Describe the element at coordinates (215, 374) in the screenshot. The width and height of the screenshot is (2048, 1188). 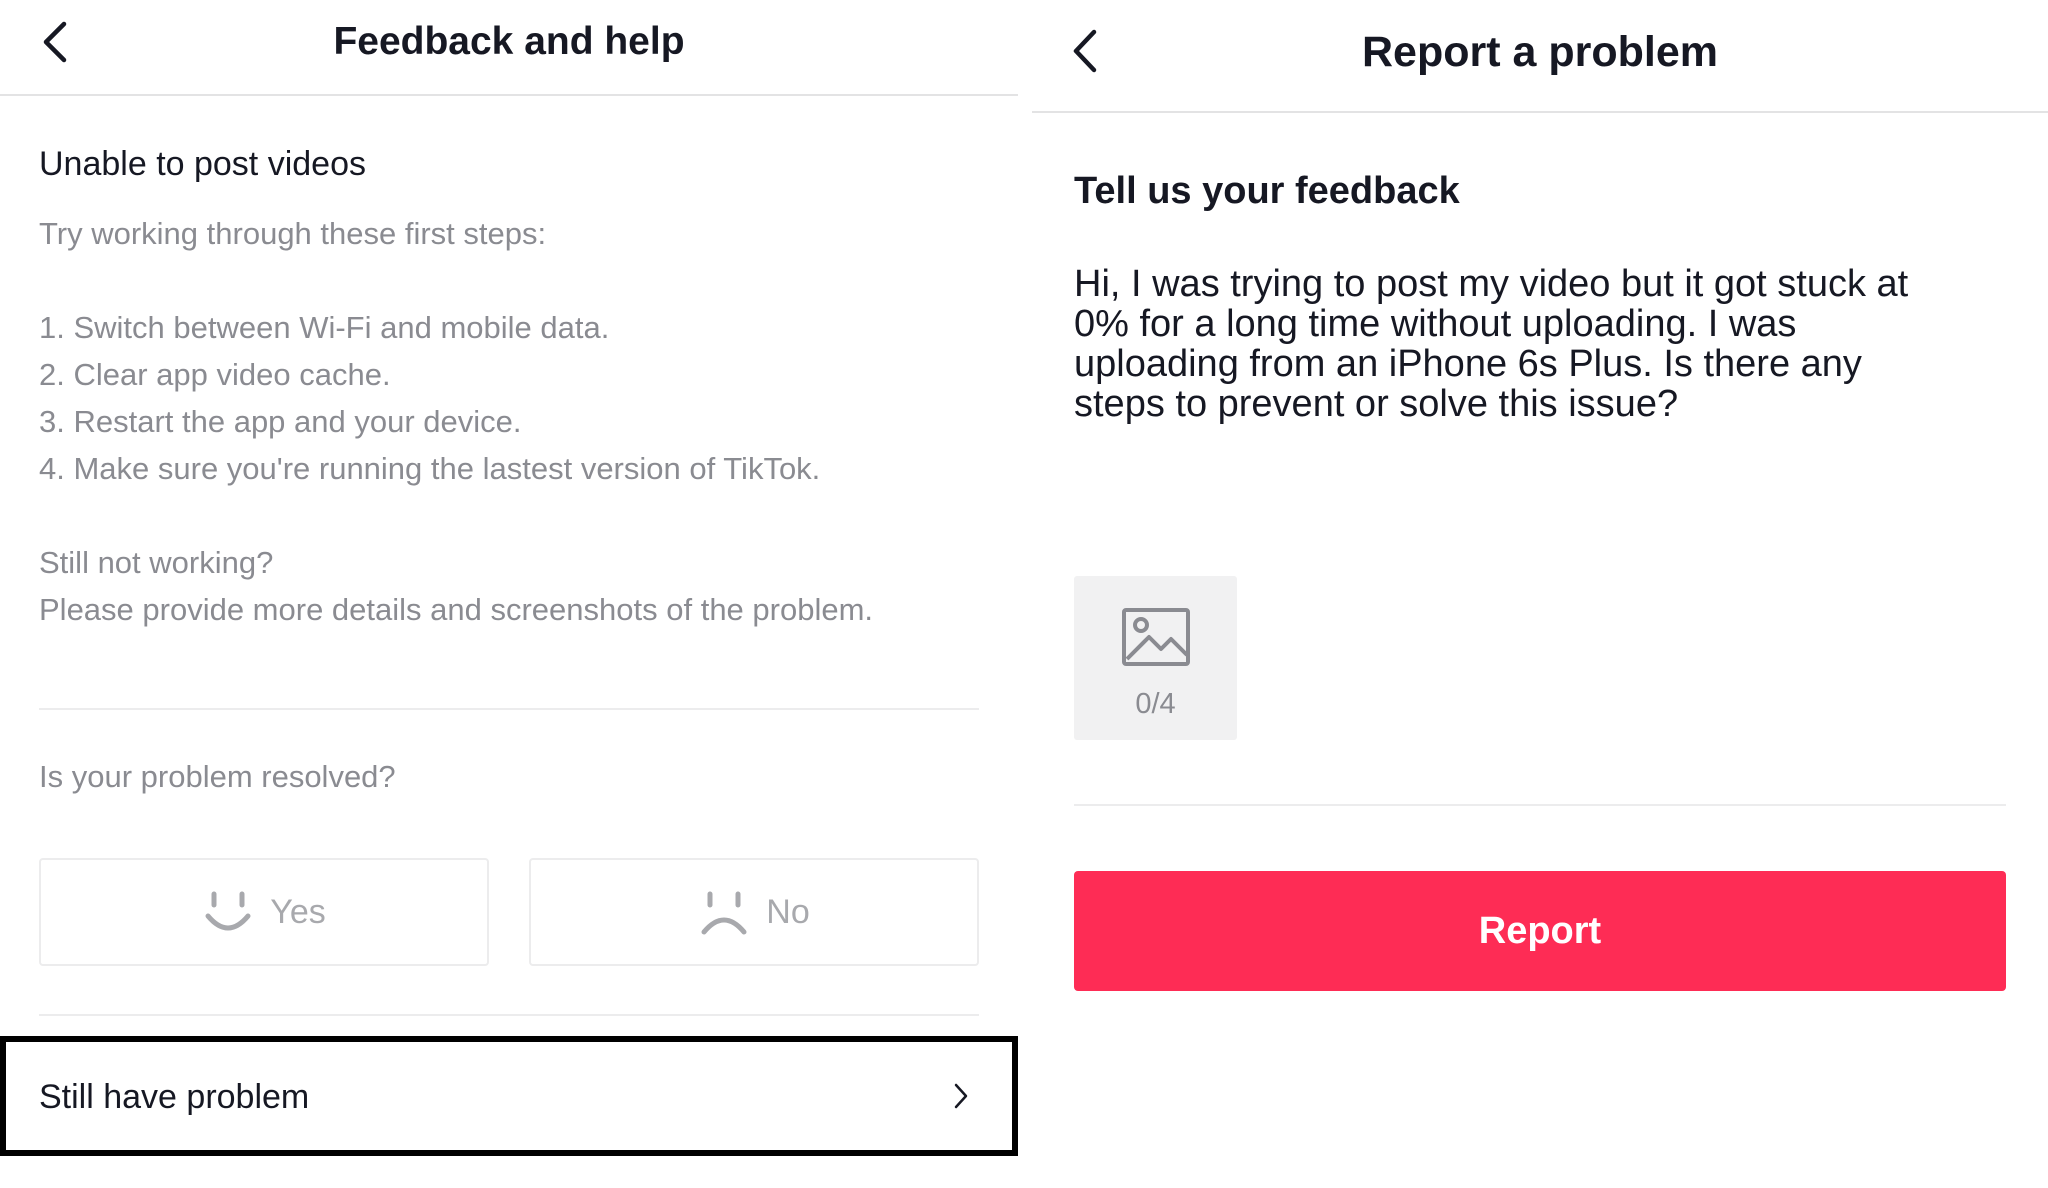
I see `step-item: 2. Clear app video cache.` at that location.